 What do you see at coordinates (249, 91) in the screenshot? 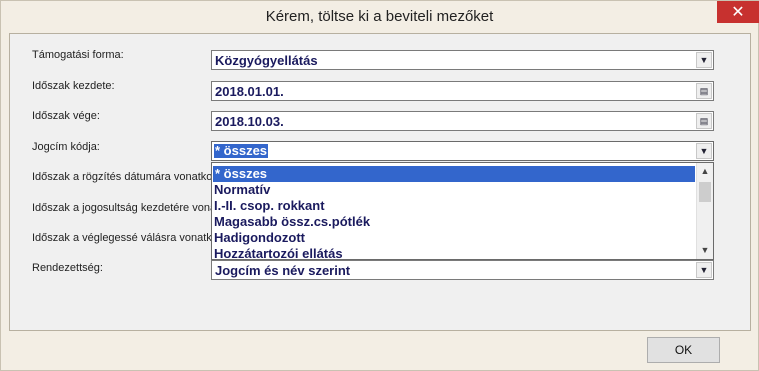
I see `idoszak-kezdete-value: 2018.01.01.` at bounding box center [249, 91].